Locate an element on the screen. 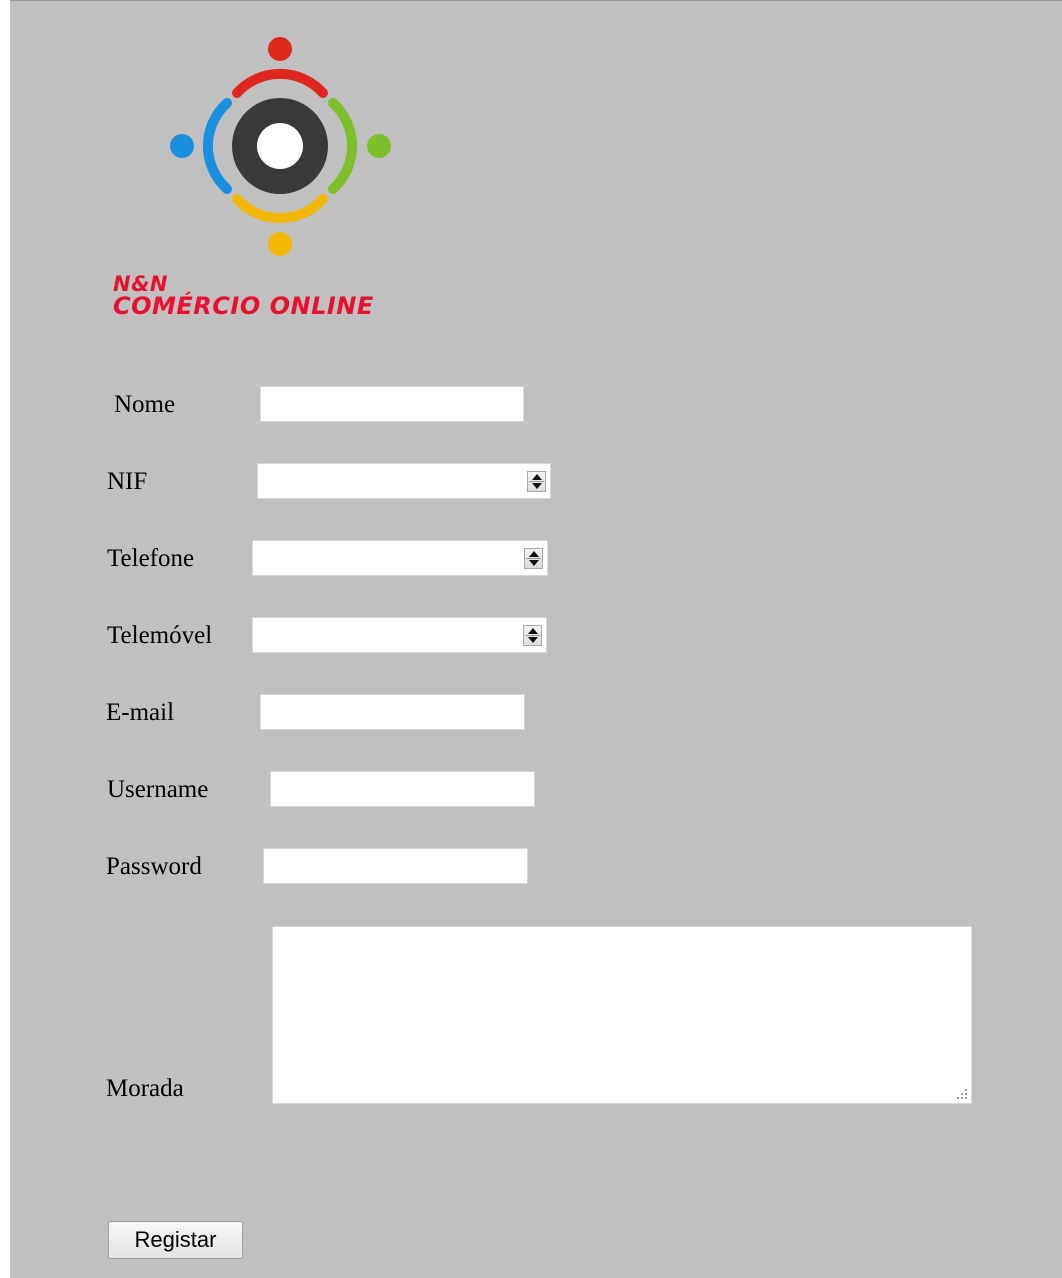 The image size is (1062, 1278). password-label: Password is located at coordinates (154, 866).